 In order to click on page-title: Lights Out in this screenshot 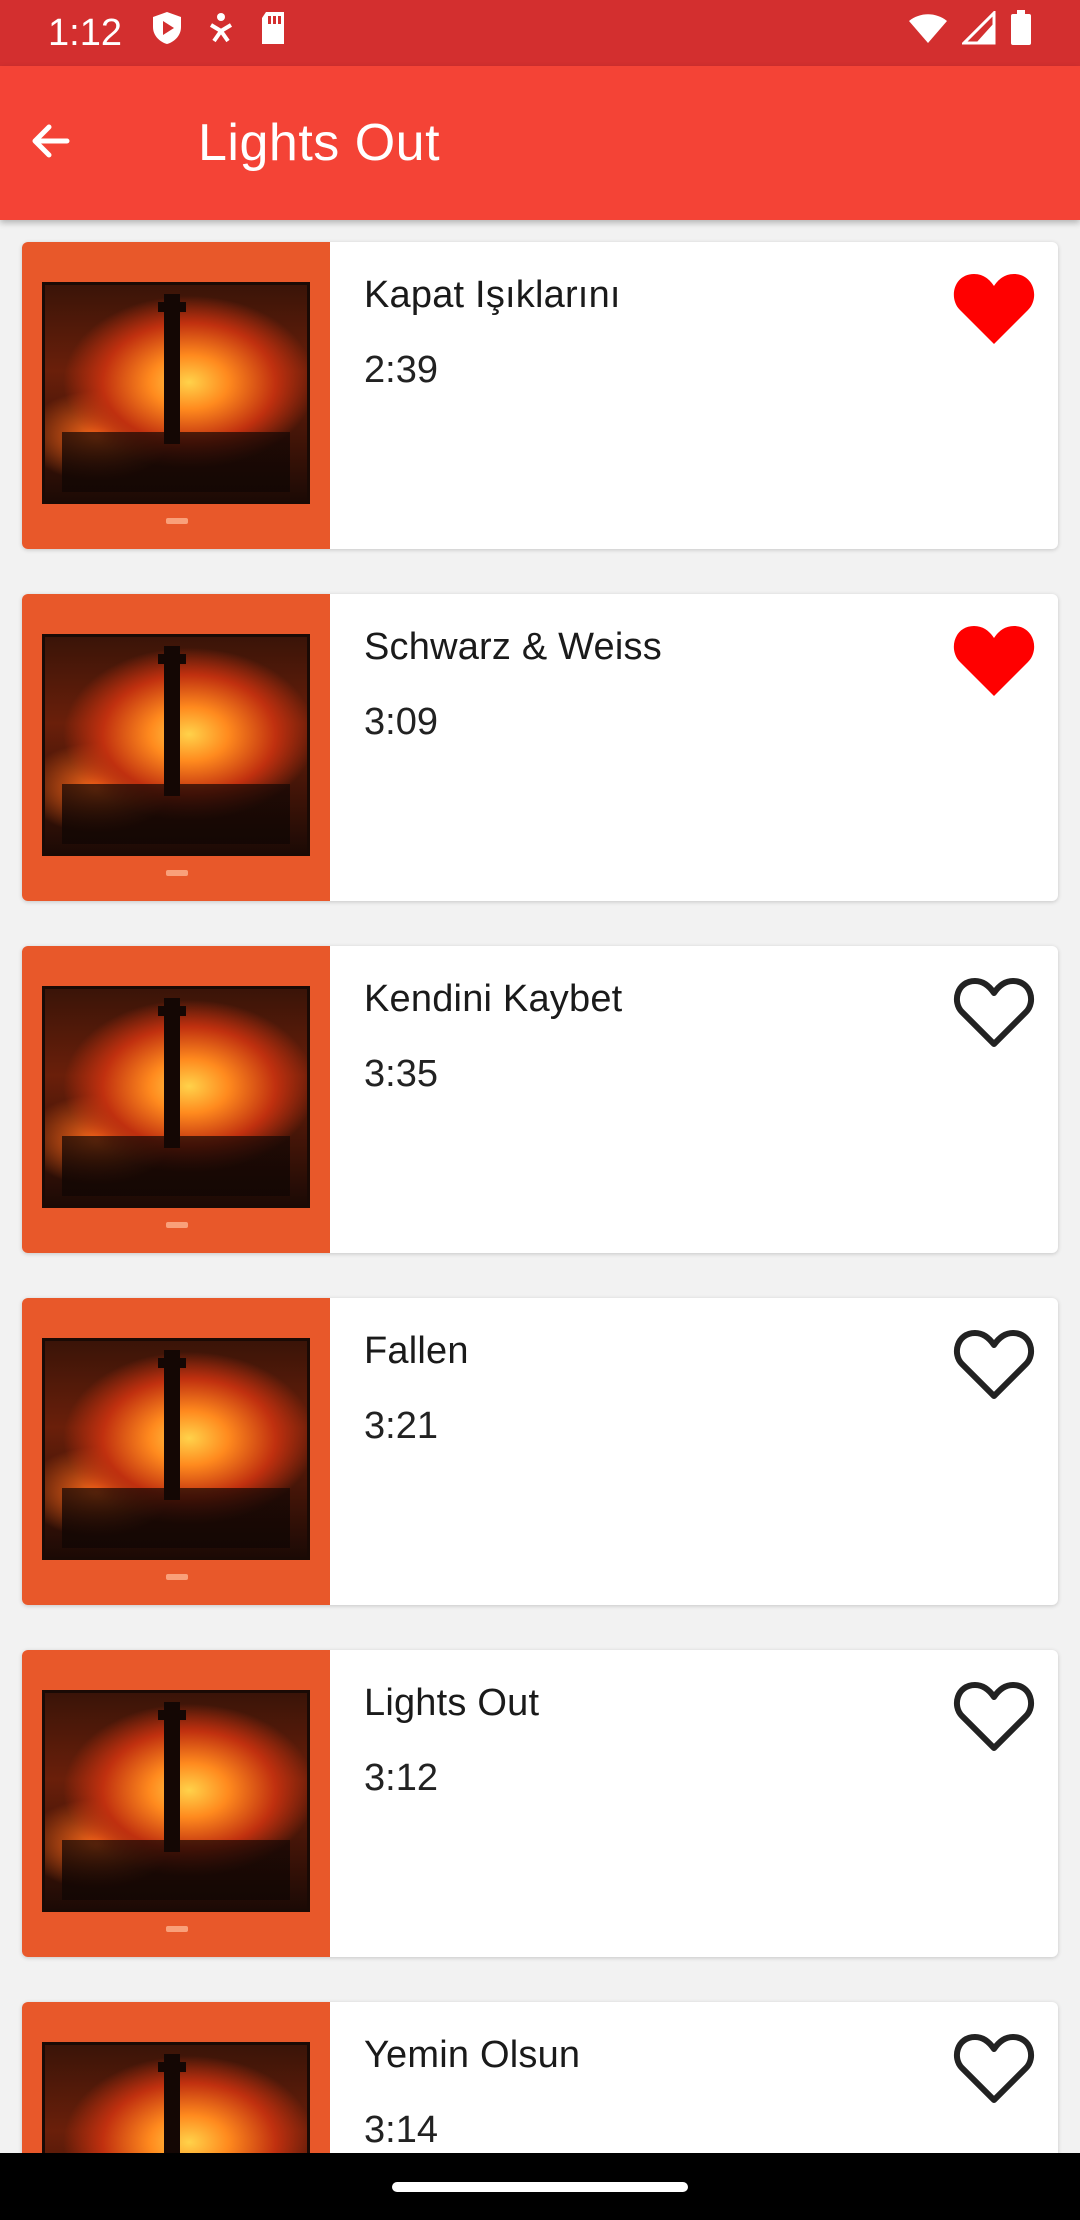, I will do `click(319, 143)`.